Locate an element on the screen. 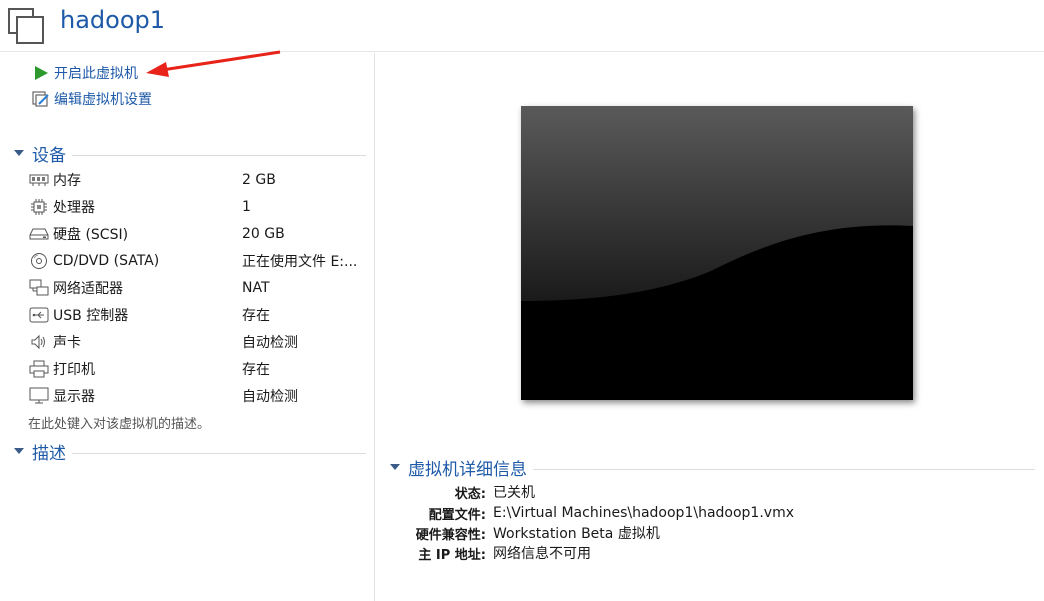 This screenshot has height=601, width=1044. detail-row-hardware-compat: 硬件兼容性: Workstation Beta 虚拟机 is located at coordinates (710, 533).